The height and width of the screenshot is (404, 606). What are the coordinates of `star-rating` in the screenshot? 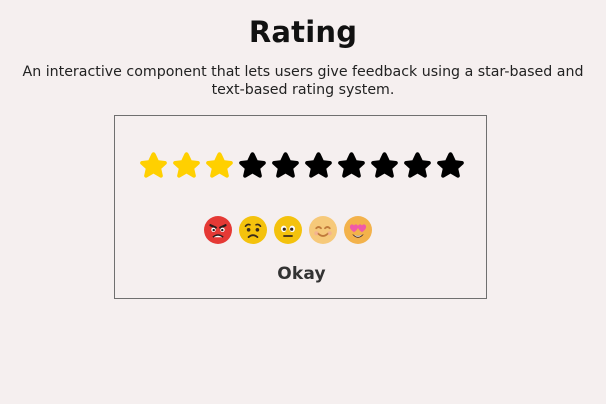 It's located at (302, 168).